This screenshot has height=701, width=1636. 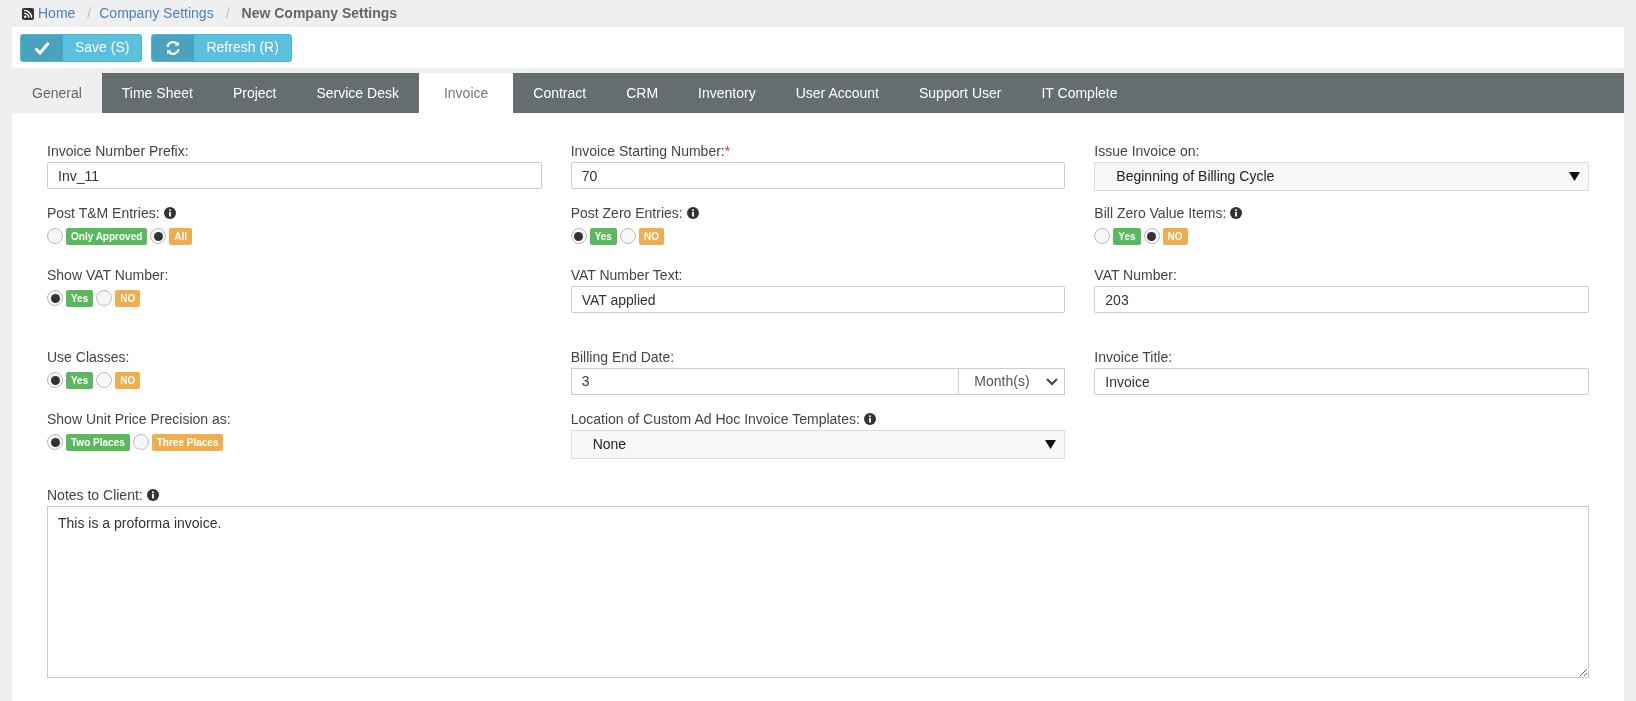 I want to click on number-field: 3, so click(x=765, y=381).